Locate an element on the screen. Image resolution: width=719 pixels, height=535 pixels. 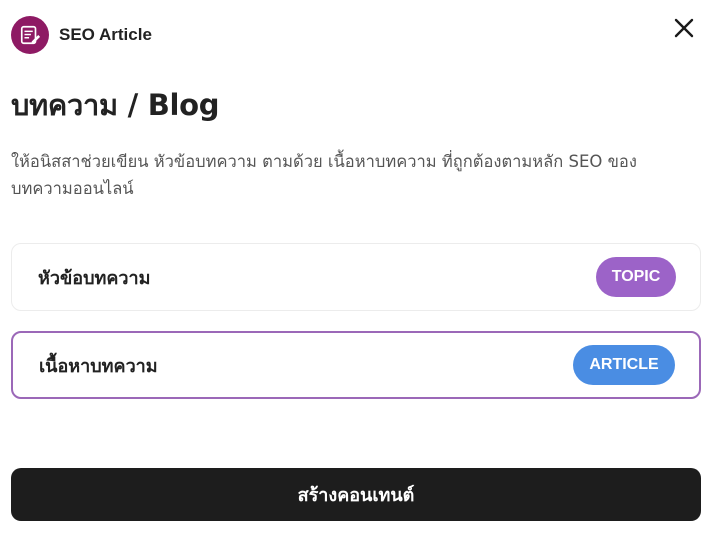
article-edit-icon is located at coordinates (30, 35).